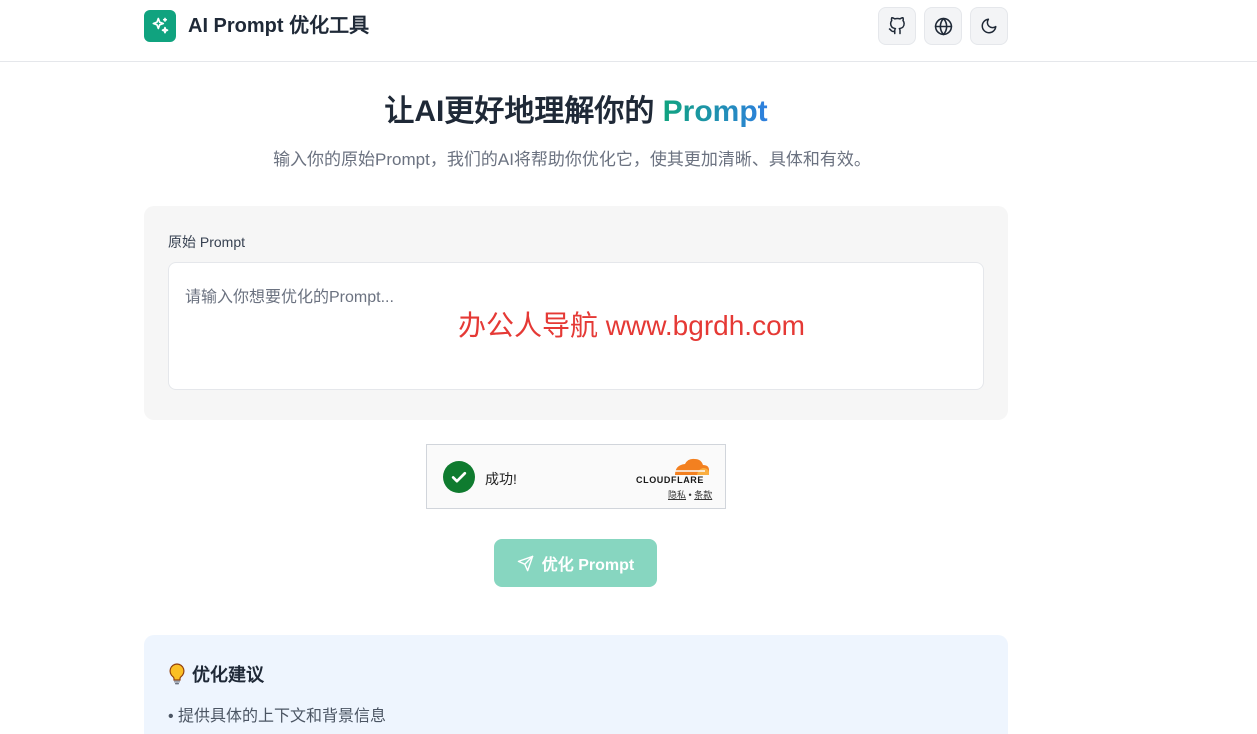 This screenshot has height=734, width=1257. What do you see at coordinates (177, 674) in the screenshot?
I see `lightbulb-icon` at bounding box center [177, 674].